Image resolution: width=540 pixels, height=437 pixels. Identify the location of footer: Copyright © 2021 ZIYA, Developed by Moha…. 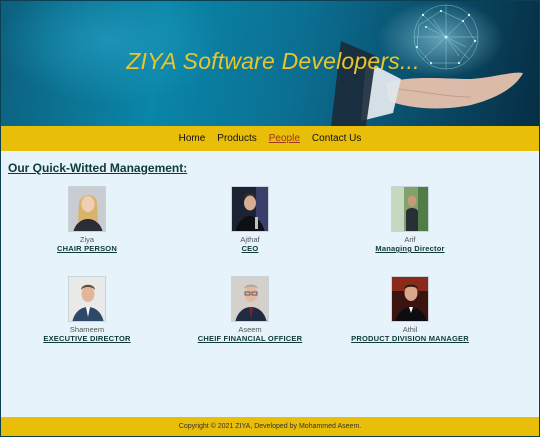
(270, 426).